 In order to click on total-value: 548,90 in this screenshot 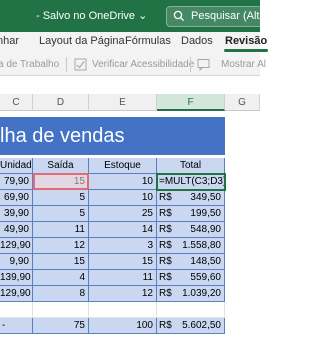, I will do `click(205, 229)`.